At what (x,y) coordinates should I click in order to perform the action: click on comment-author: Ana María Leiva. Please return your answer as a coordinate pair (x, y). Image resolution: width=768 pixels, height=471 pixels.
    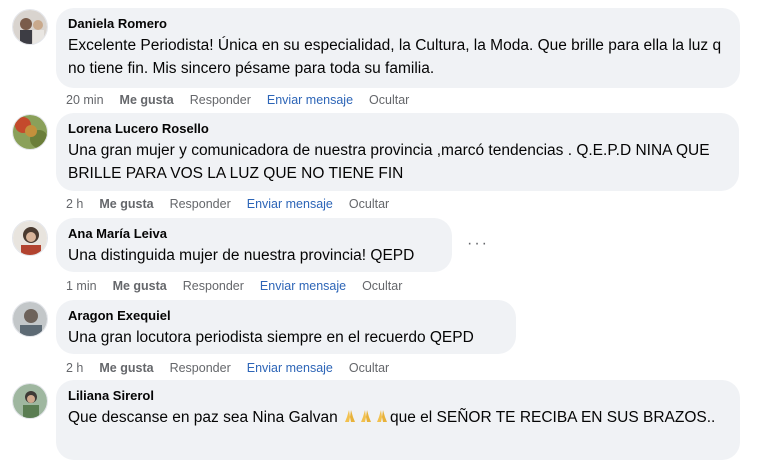
    Looking at the image, I should click on (254, 233).